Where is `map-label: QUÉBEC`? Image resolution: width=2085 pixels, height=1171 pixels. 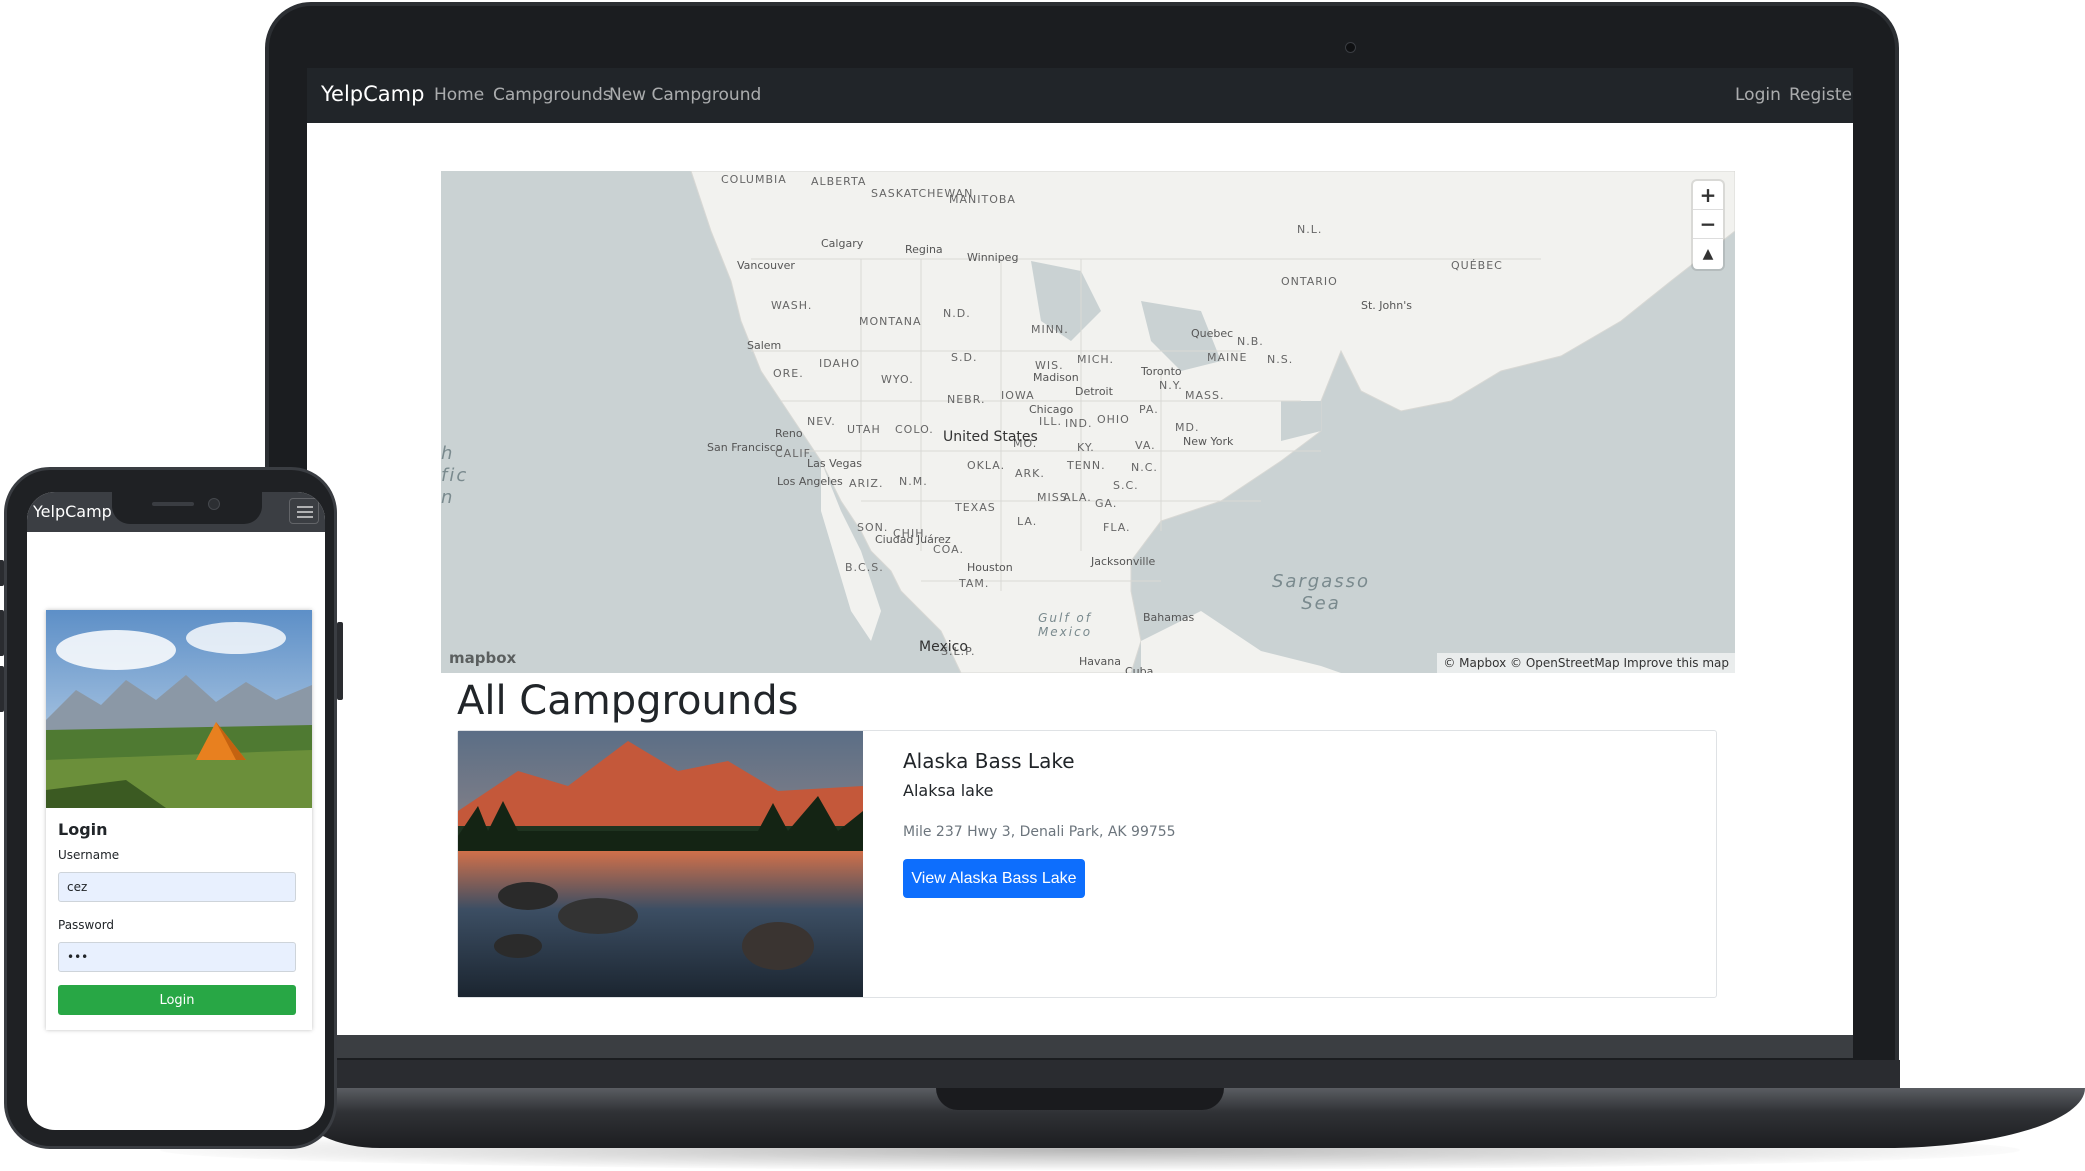
map-label: QUÉBEC is located at coordinates (1477, 265).